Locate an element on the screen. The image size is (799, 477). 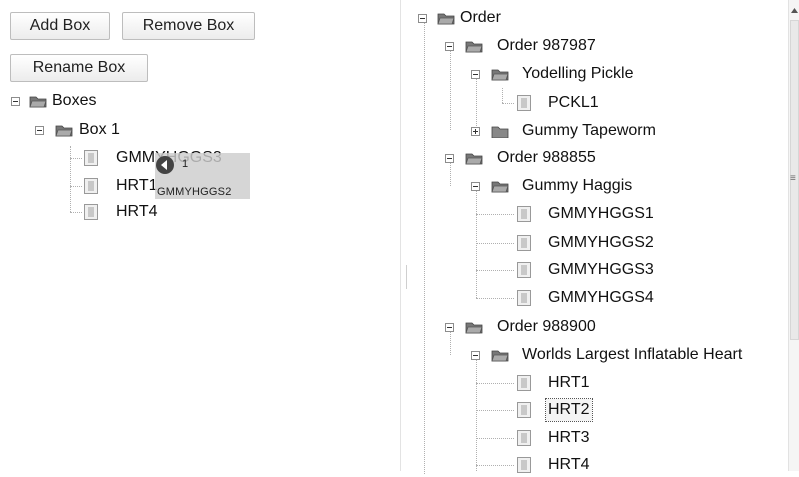
tree-node-label: GMMYHGGS4 is located at coordinates (601, 297).